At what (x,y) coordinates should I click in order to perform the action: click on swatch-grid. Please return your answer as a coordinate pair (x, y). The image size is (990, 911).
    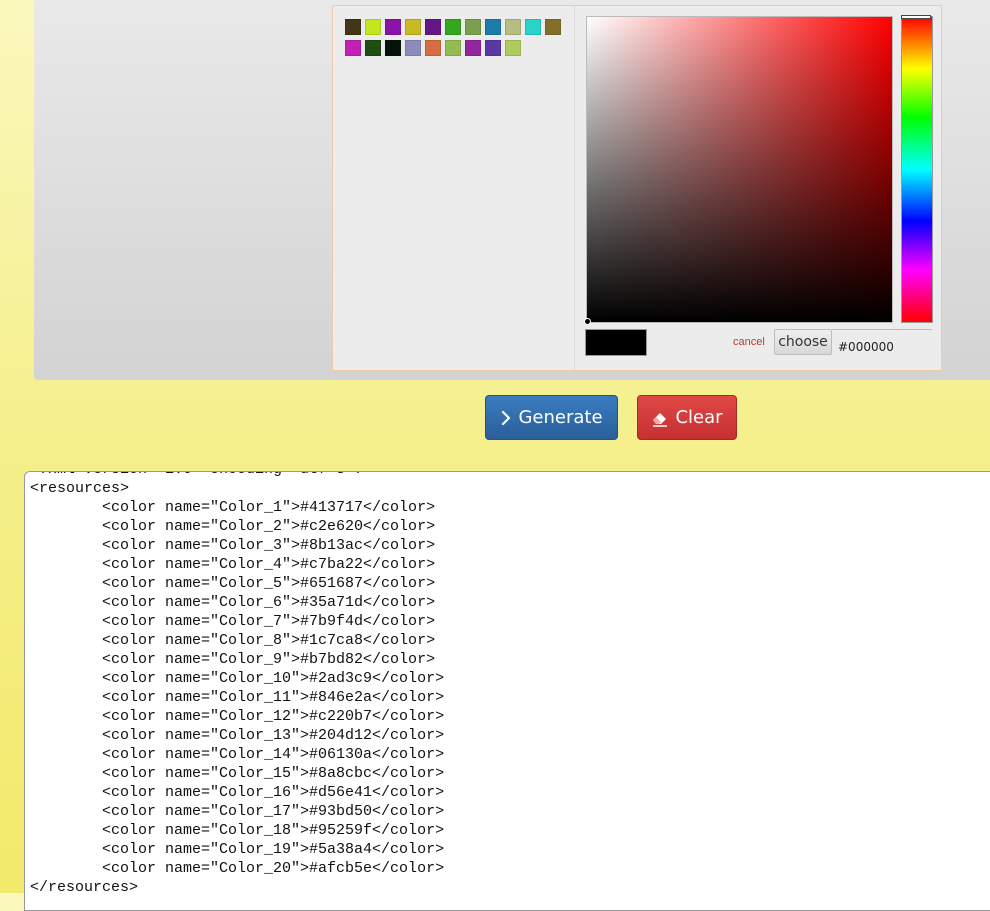
    Looking at the image, I should click on (456, 40).